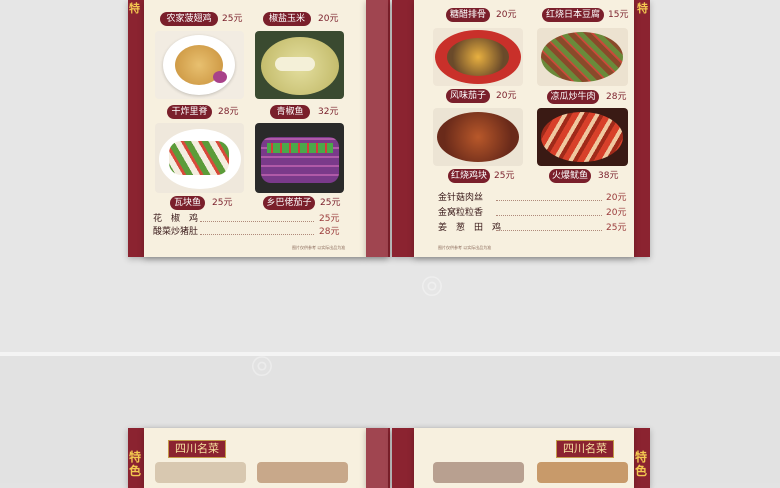  What do you see at coordinates (573, 15) in the screenshot?
I see `dish-tag: 红烧日本豆腐` at bounding box center [573, 15].